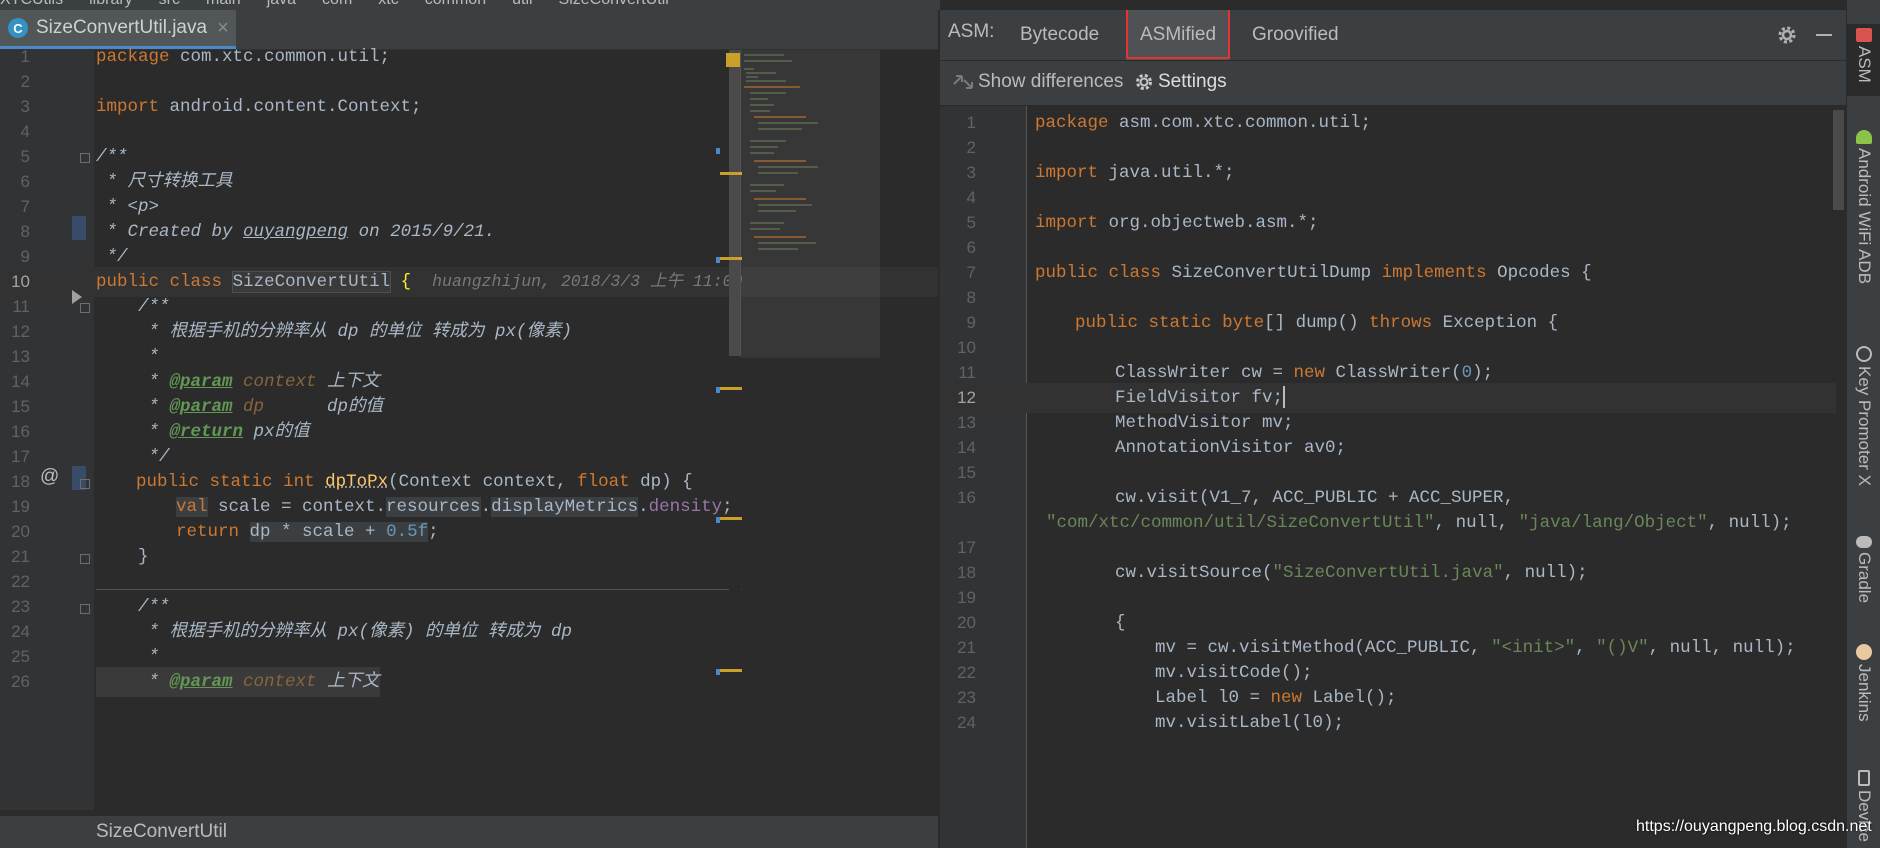 The image size is (1880, 848). I want to click on sidebar-item-jenkins: Jenkins, so click(1863, 689).